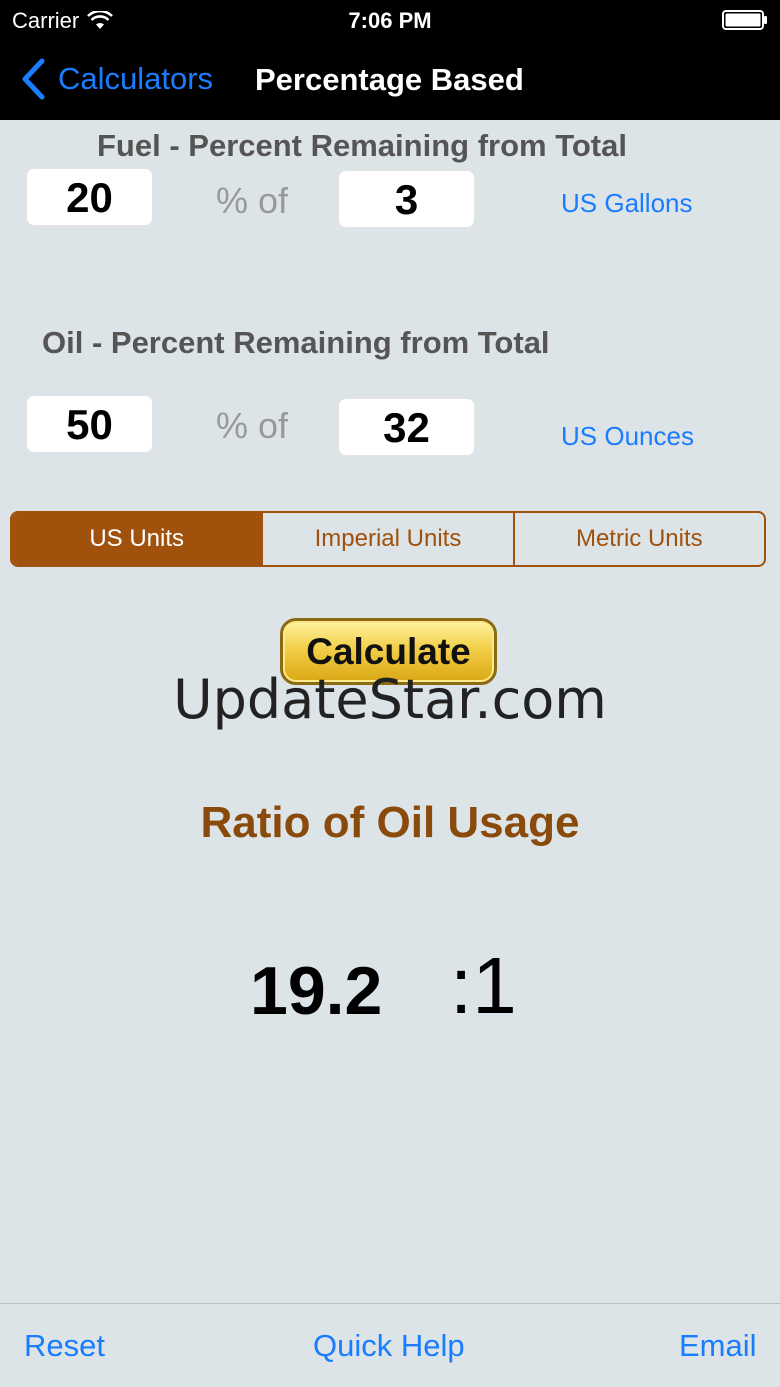 This screenshot has width=780, height=1387. What do you see at coordinates (638, 539) in the screenshot?
I see `segment-metric-units: Metric Units` at bounding box center [638, 539].